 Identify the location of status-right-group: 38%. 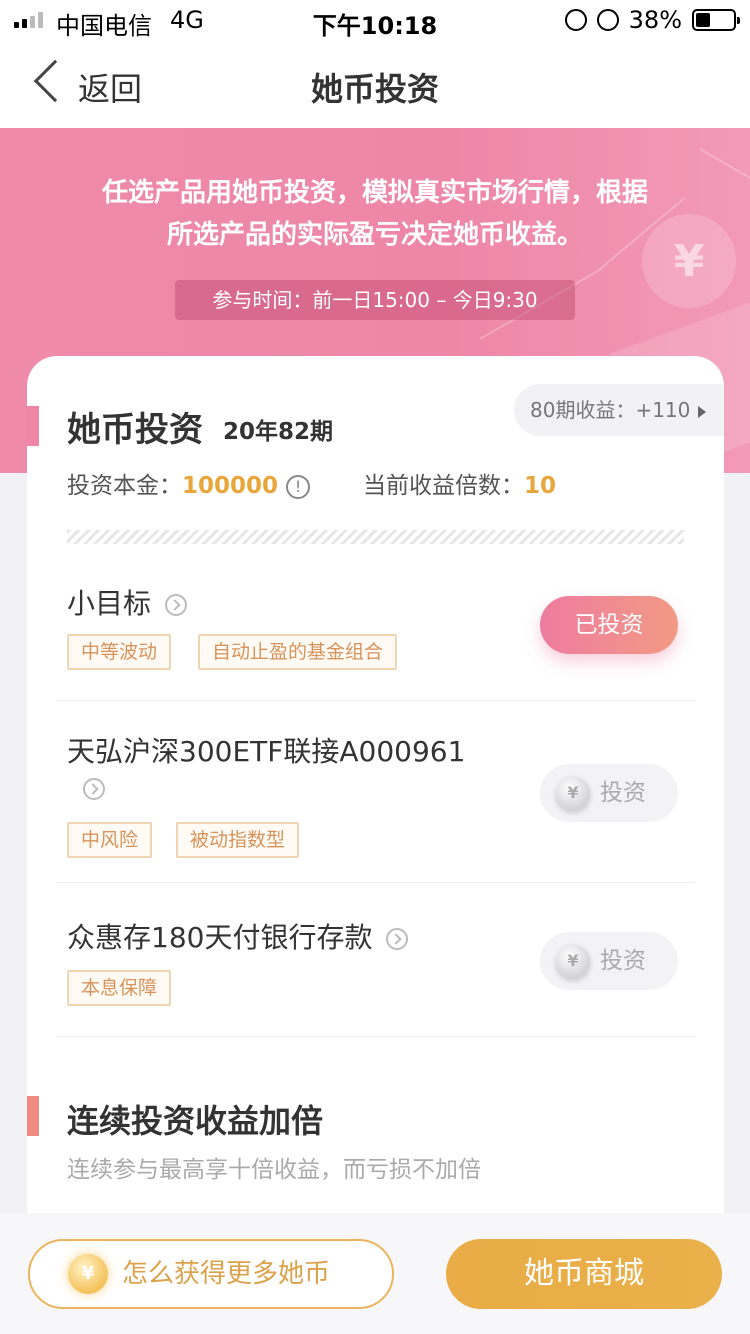
(652, 20).